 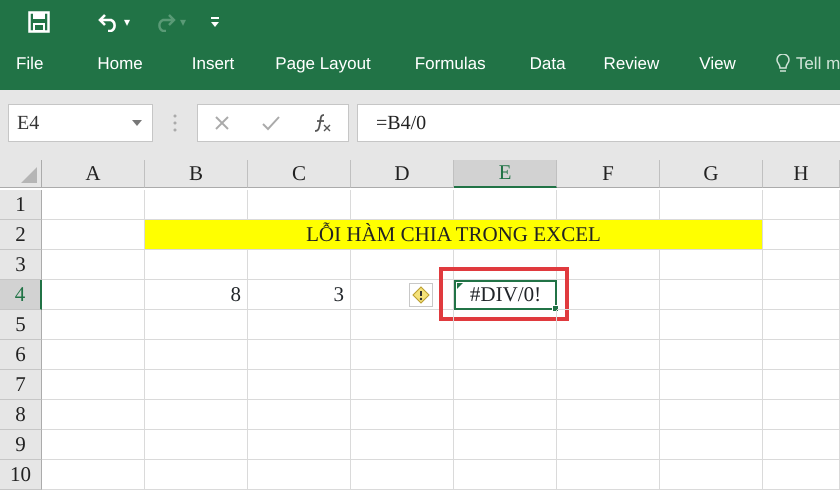 I want to click on table-cell: 3, so click(x=299, y=295).